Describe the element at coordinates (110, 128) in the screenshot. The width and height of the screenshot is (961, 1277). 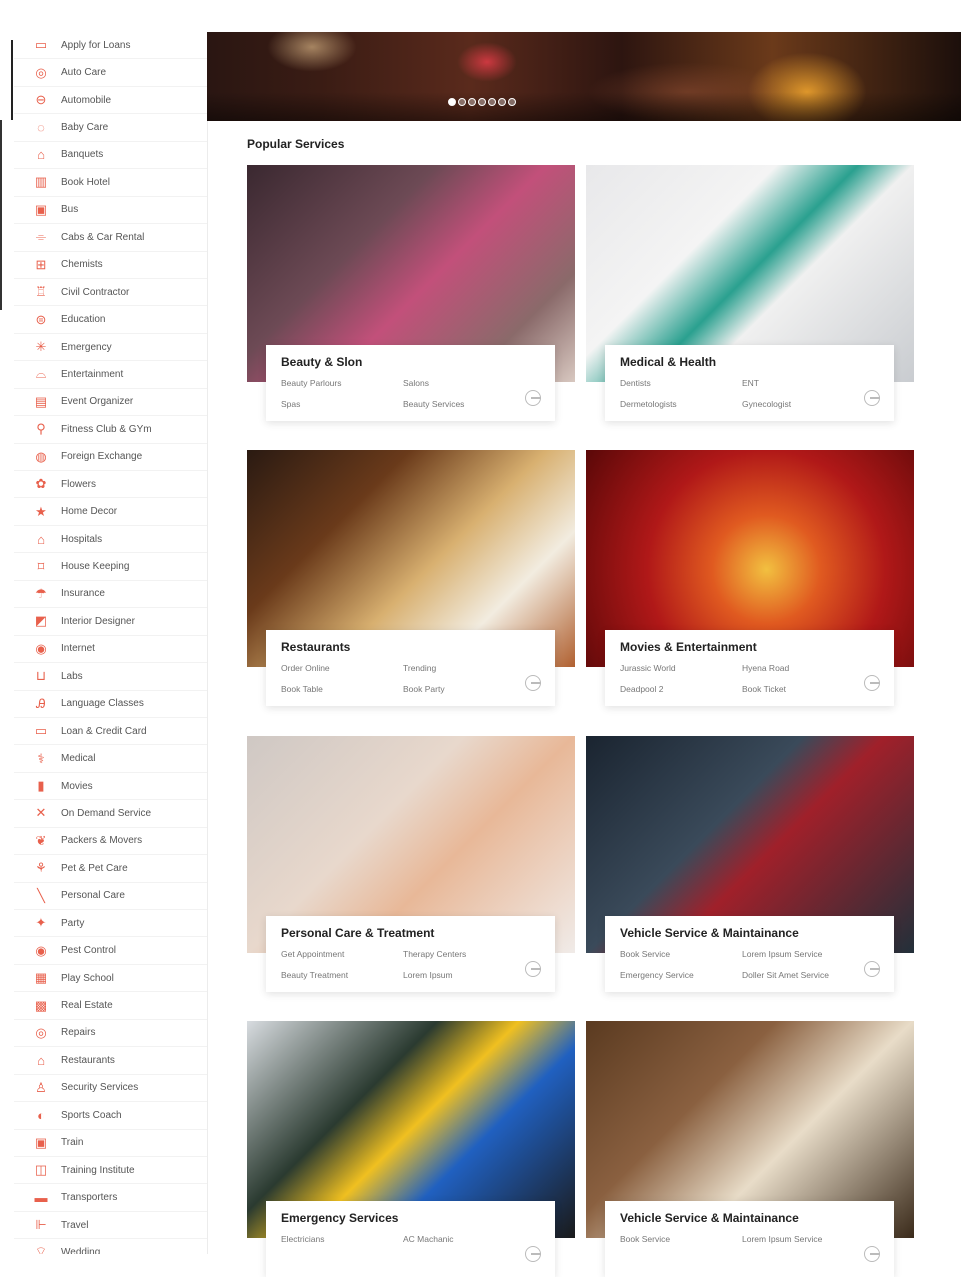
I see `sidebar-item: ◌ Baby Care` at that location.